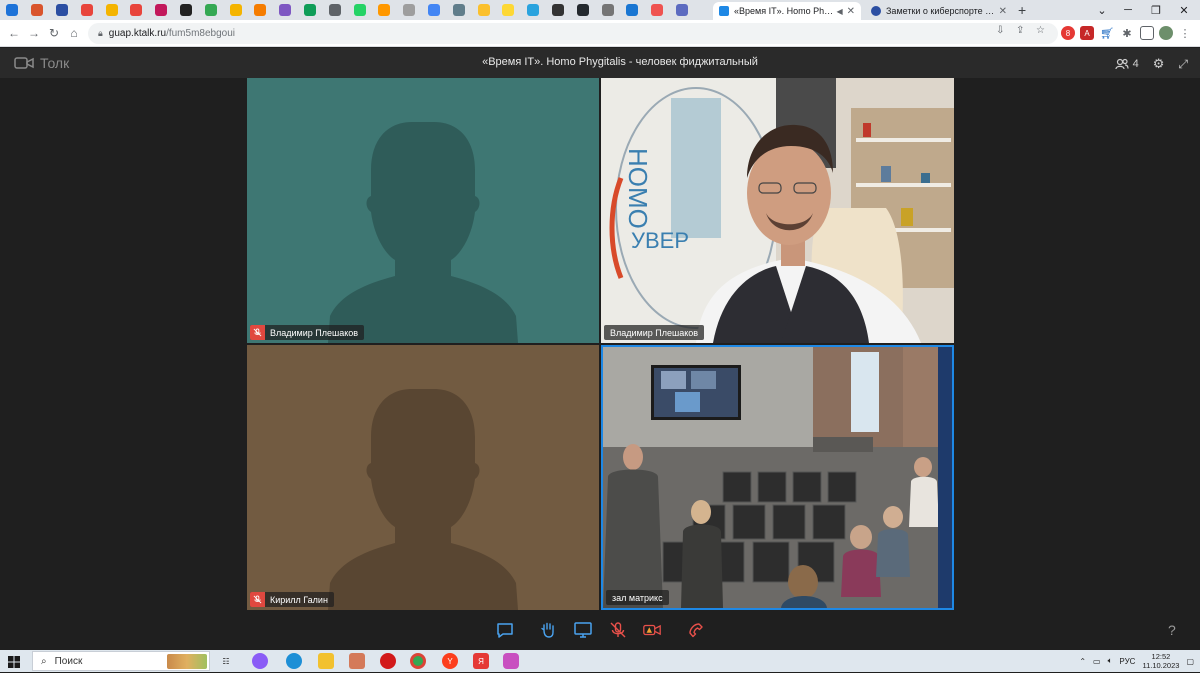  What do you see at coordinates (1190, 661) in the screenshot?
I see `notifications-icon: ▢` at bounding box center [1190, 661].